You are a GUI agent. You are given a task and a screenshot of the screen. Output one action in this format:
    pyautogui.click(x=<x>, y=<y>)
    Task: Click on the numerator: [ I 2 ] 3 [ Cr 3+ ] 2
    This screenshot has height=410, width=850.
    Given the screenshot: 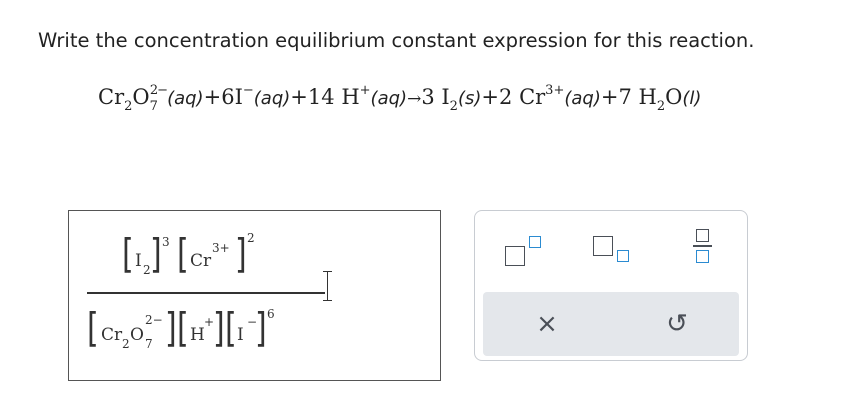 What is the action you would take?
    pyautogui.click(x=222, y=257)
    